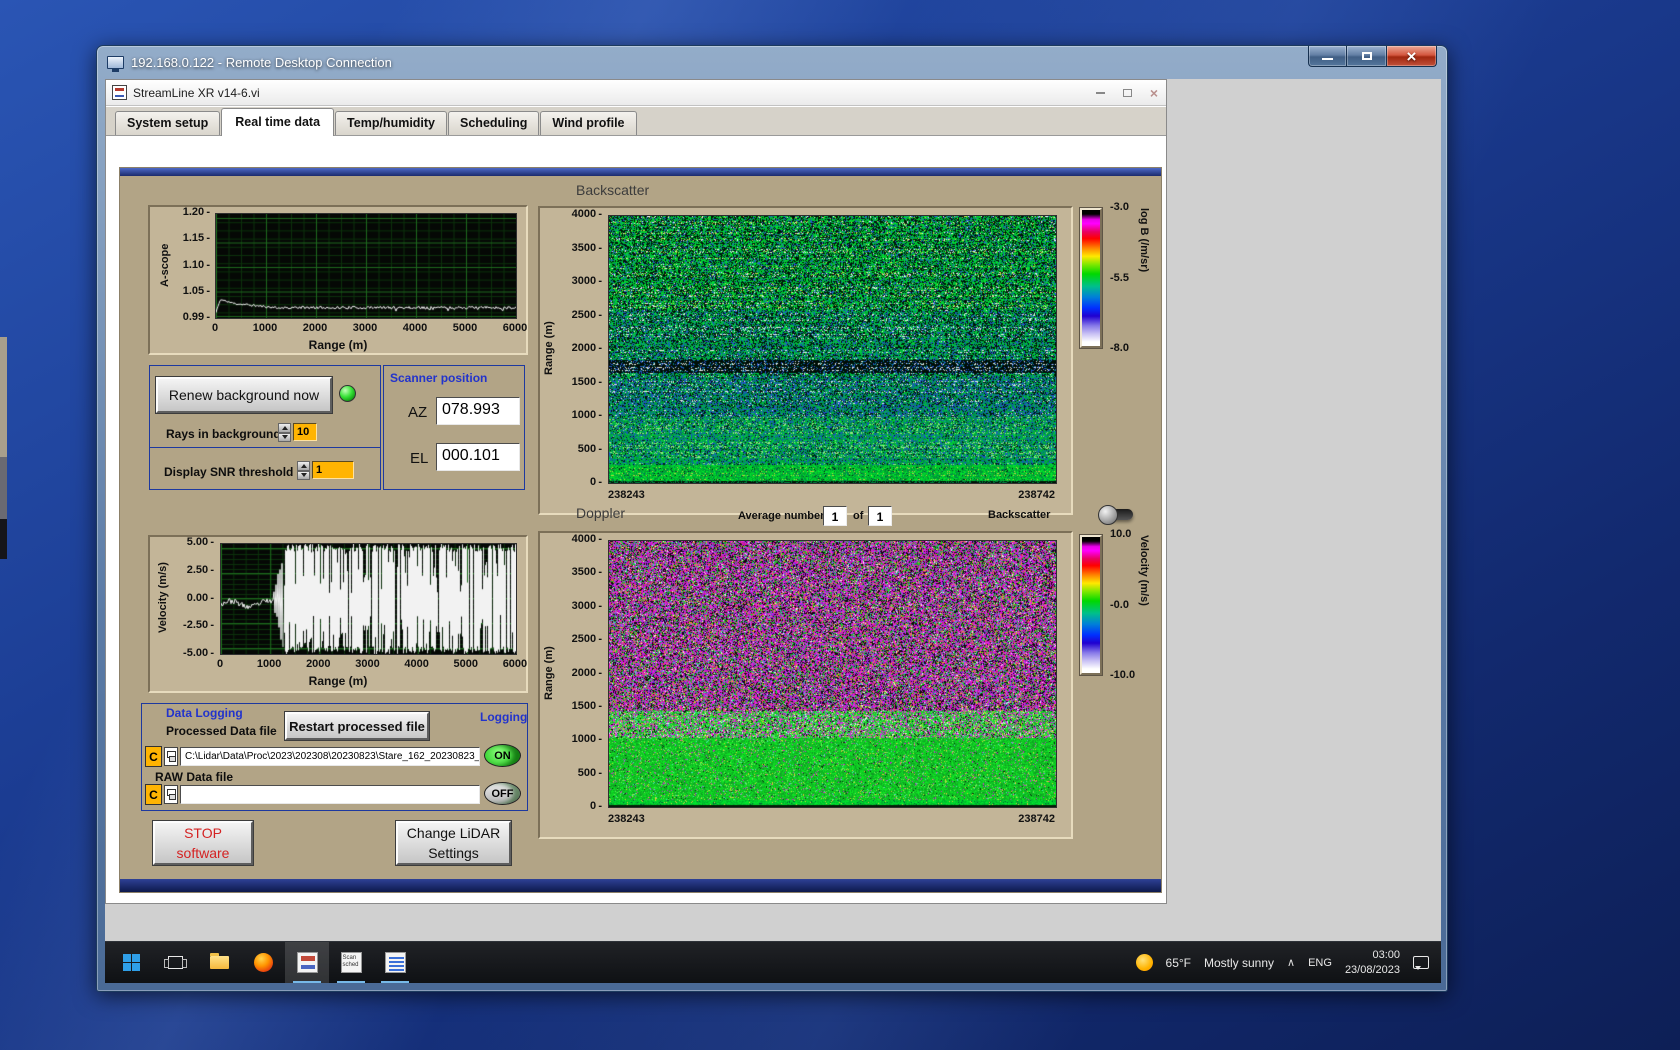  Describe the element at coordinates (307, 962) in the screenshot. I see `streamline-taskbar-button` at that location.